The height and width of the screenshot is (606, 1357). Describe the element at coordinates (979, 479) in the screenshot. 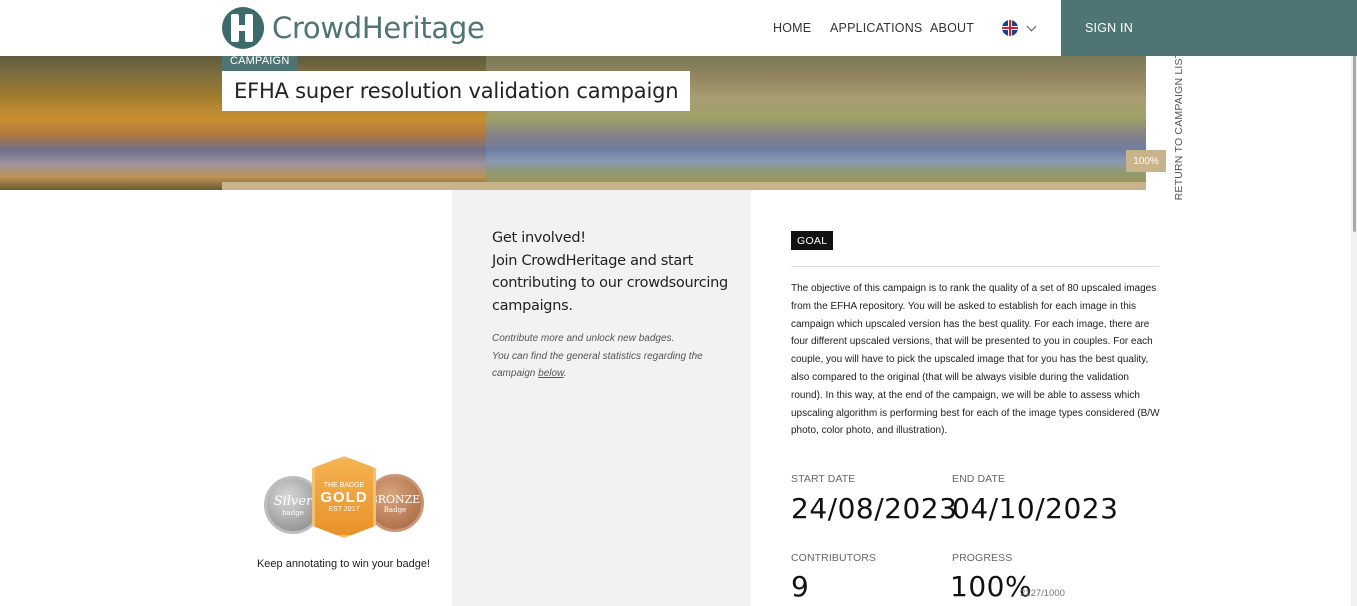

I see `end-date-label: END DATE` at that location.